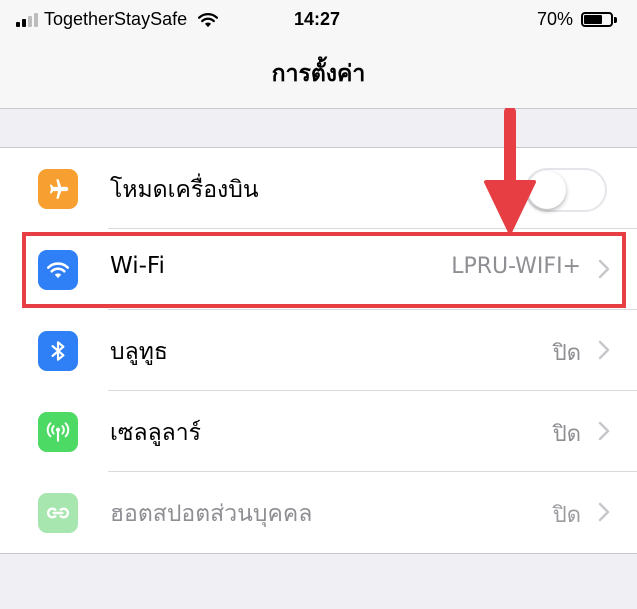 Image resolution: width=637 pixels, height=609 pixels. What do you see at coordinates (510, 171) in the screenshot?
I see `red-arrow-annotation` at bounding box center [510, 171].